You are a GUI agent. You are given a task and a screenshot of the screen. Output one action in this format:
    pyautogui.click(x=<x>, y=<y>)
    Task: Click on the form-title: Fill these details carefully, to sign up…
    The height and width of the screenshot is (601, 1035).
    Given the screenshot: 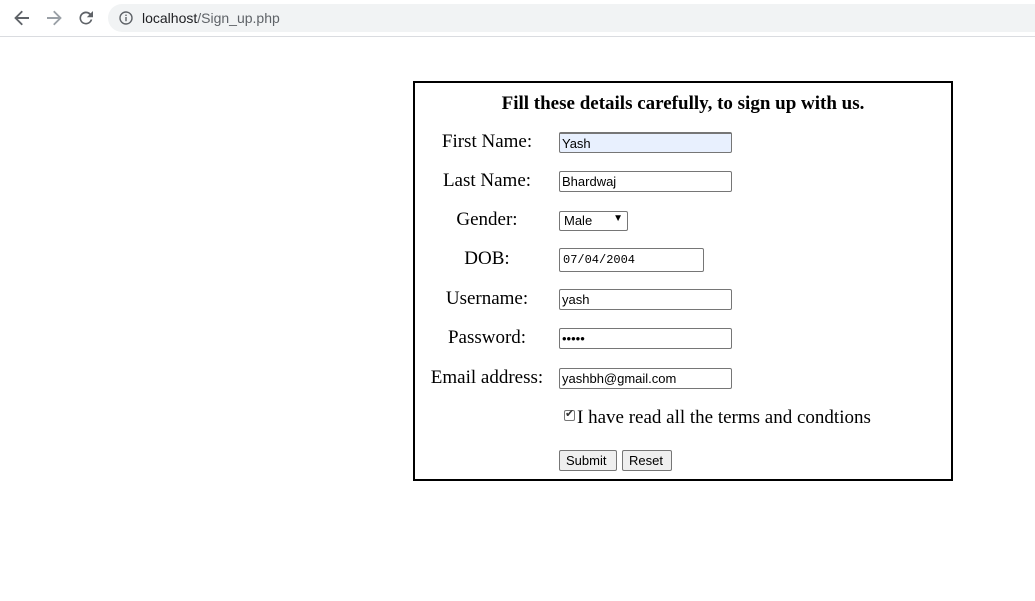 What is the action you would take?
    pyautogui.click(x=683, y=103)
    